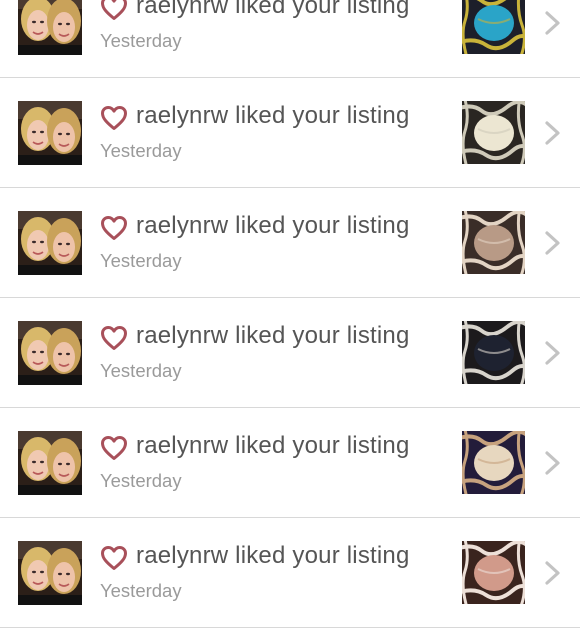 The image size is (580, 628). Describe the element at coordinates (290, 39) in the screenshot. I see `notification-row: raelynrw liked your listing Yesterday` at that location.